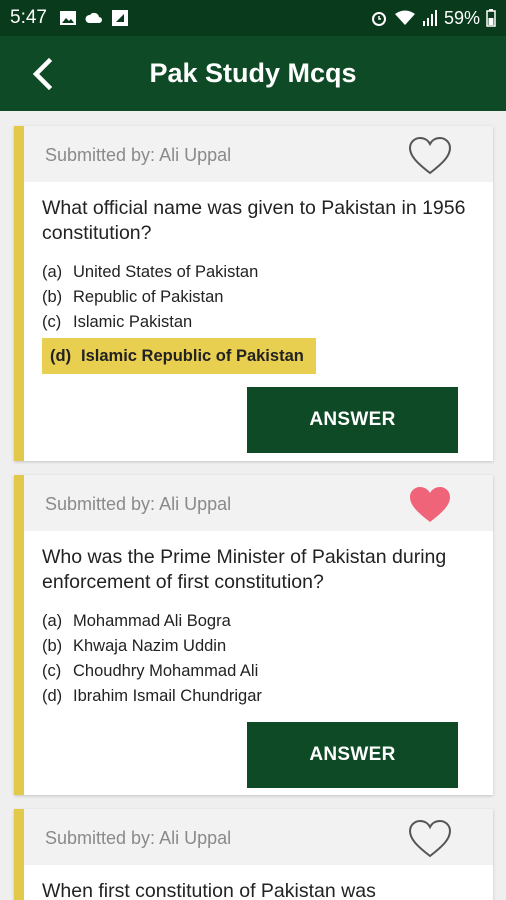  What do you see at coordinates (167, 696) in the screenshot?
I see `option-text: Ibrahim Ismail Chundrigar` at bounding box center [167, 696].